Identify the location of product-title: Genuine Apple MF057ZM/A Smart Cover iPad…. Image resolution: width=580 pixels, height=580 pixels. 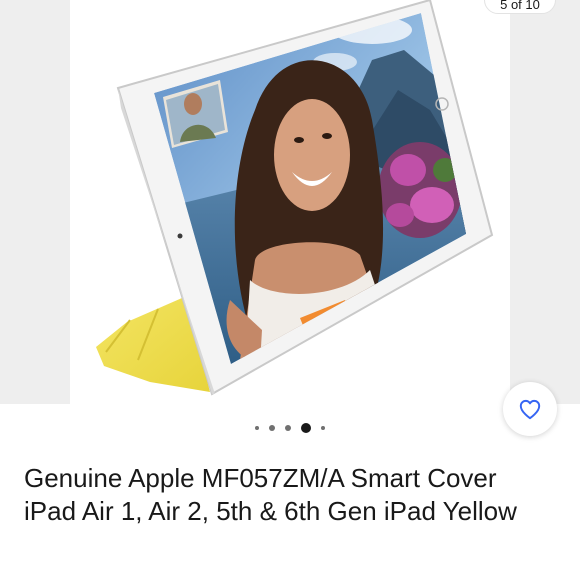
(270, 494).